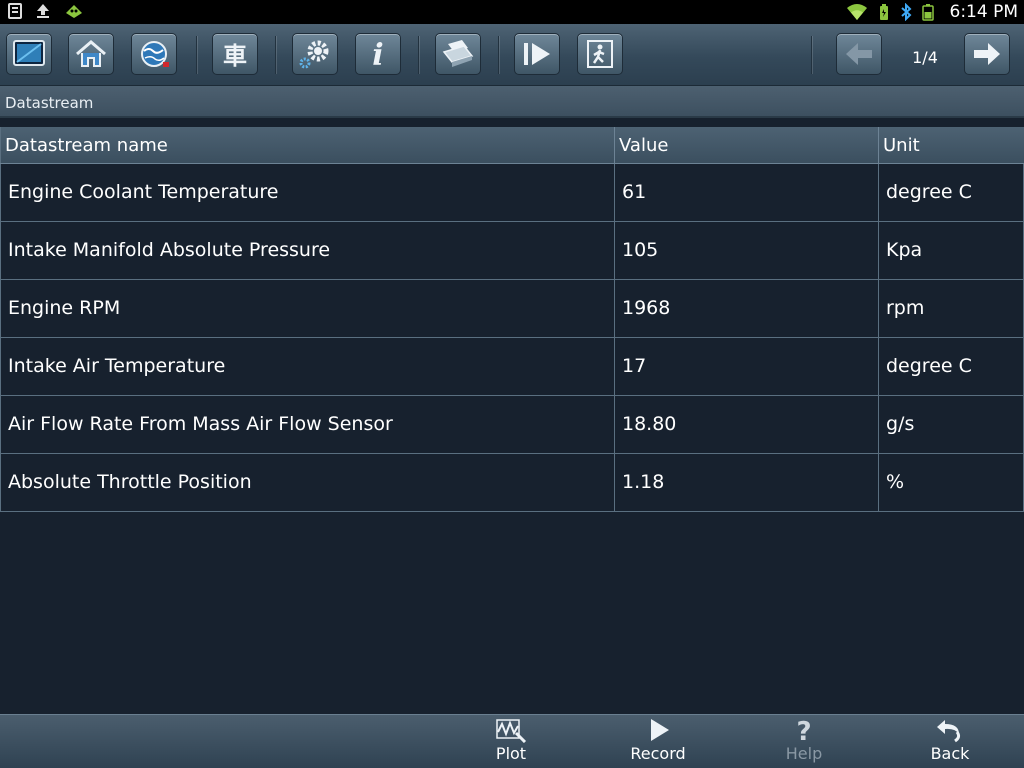  Describe the element at coordinates (747, 482) in the screenshot. I see `row-value: 1.18` at that location.